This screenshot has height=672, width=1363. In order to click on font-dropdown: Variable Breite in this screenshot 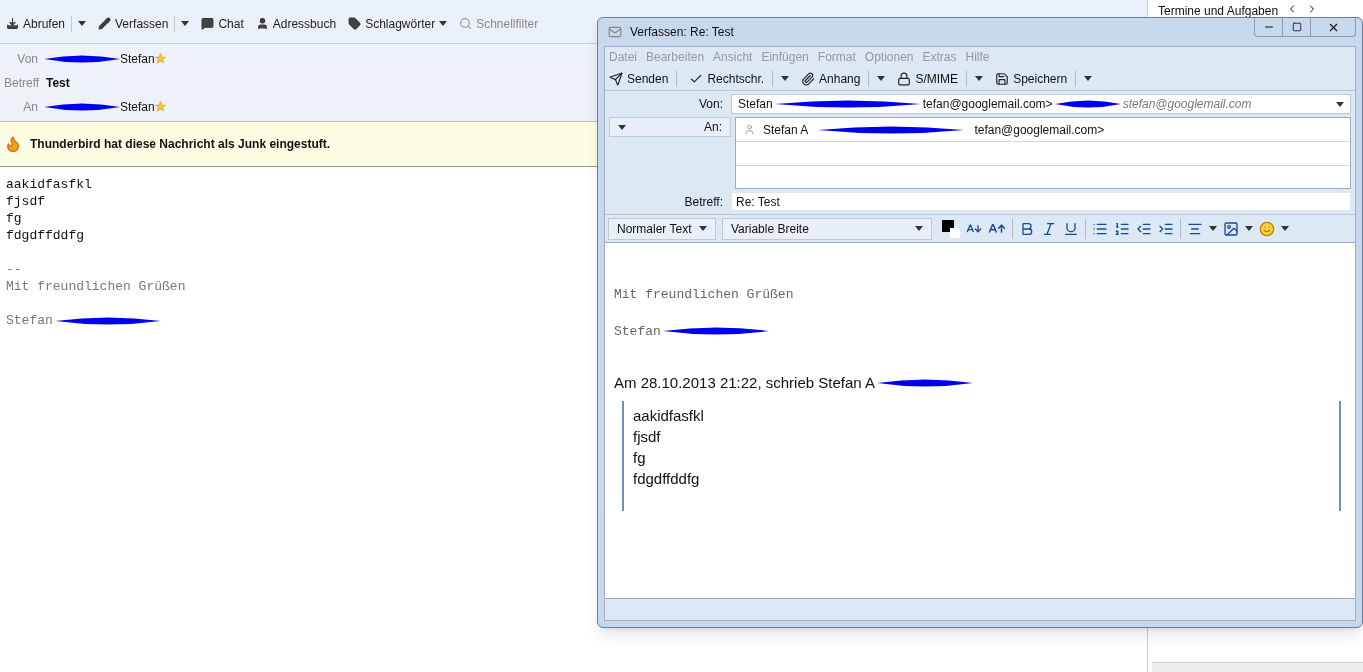, I will do `click(827, 228)`.